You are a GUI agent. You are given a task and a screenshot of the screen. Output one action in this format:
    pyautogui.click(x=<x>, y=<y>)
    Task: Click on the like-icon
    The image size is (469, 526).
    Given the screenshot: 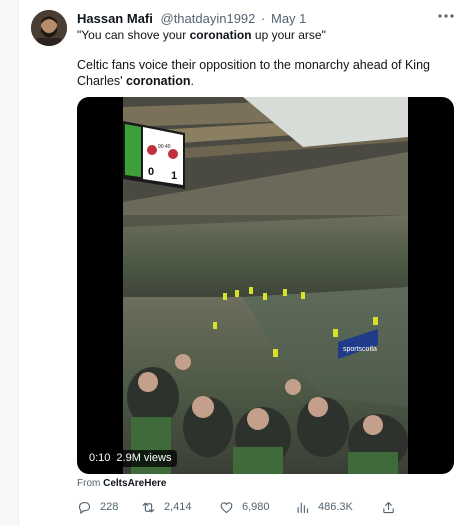 What is the action you would take?
    pyautogui.click(x=226, y=507)
    